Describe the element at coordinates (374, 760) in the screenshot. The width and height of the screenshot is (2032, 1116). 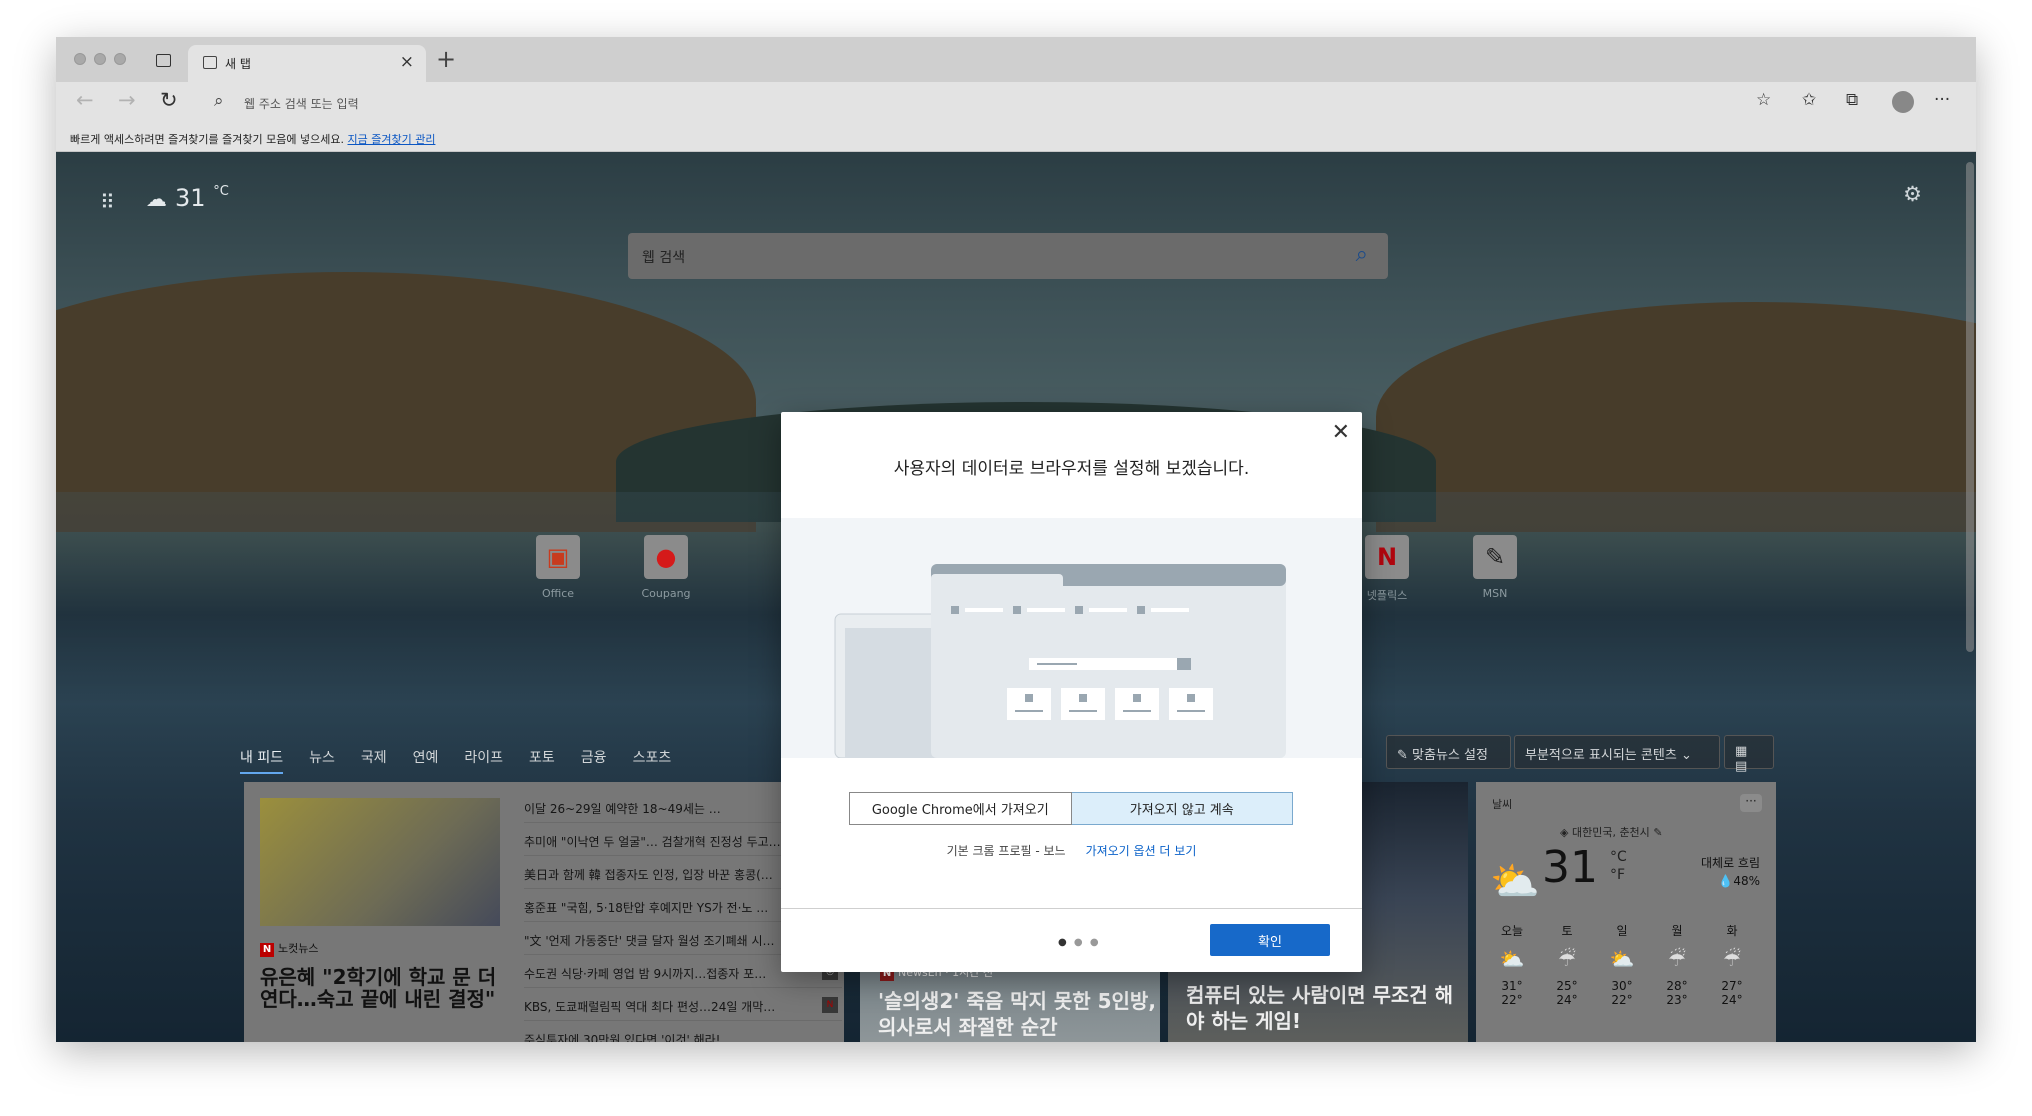
I see `tab-world: 국제` at that location.